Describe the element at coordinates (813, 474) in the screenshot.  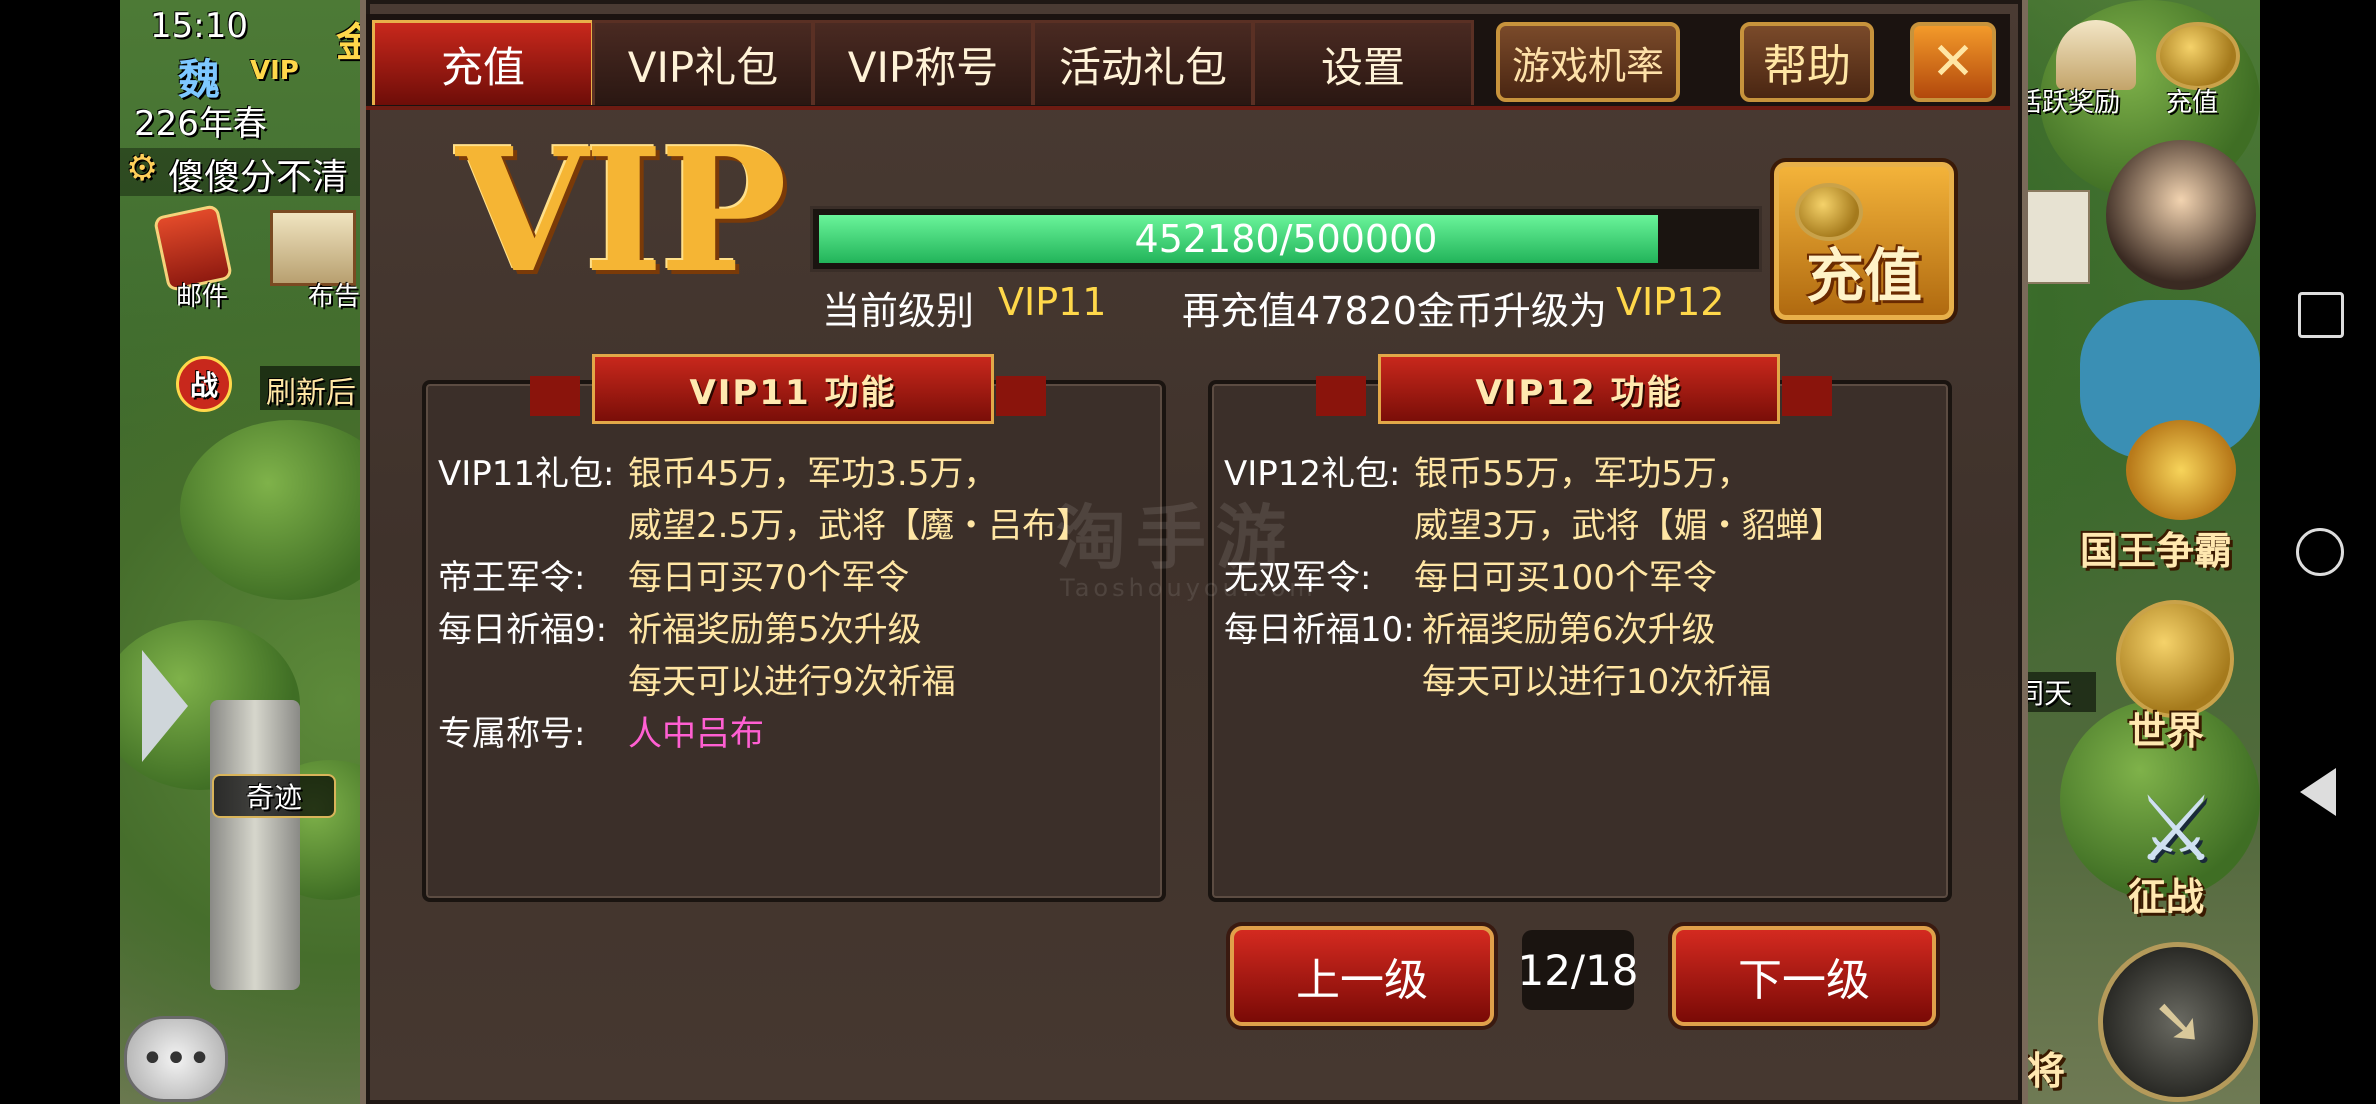
I see `feature-value: 银币45万，军功3.5万，` at that location.